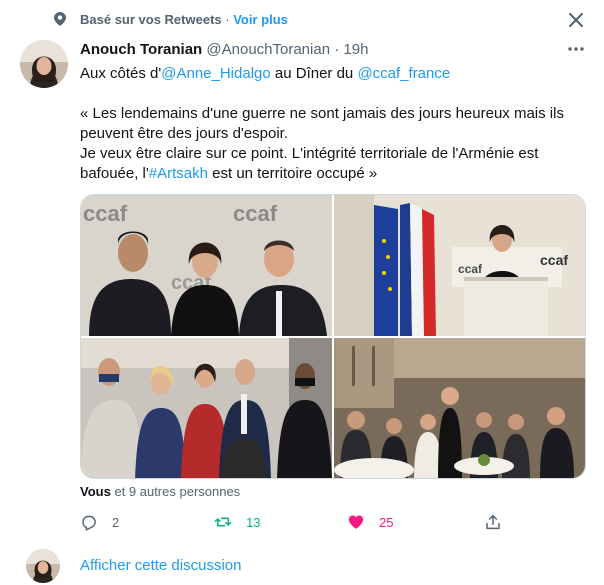 The image size is (604, 585). What do you see at coordinates (302, 19) in the screenshot?
I see `social-context-bar: Basé sur vos Retweets · Voir plus` at bounding box center [302, 19].